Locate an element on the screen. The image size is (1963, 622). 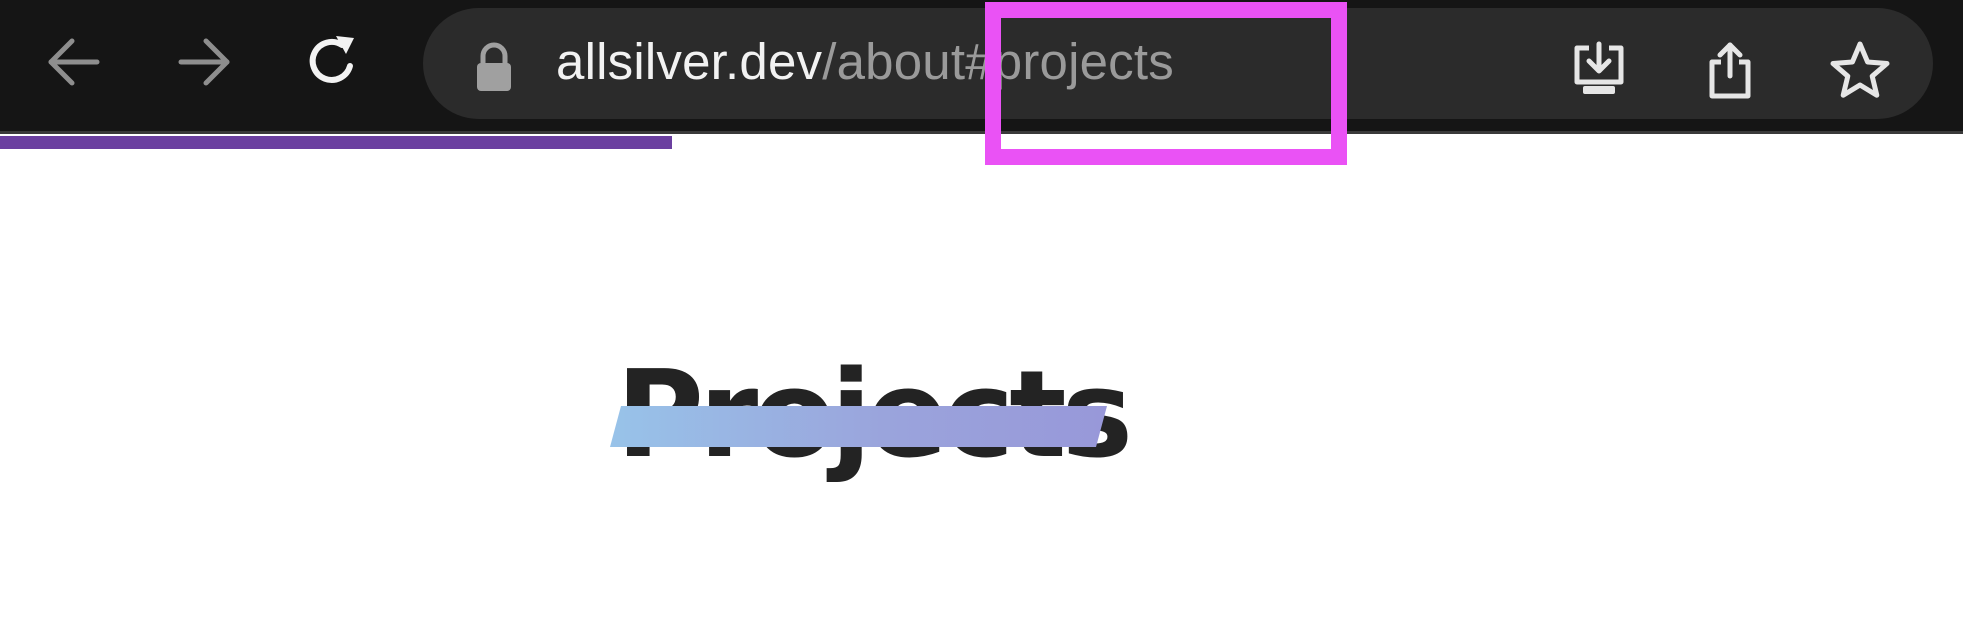
share-button is located at coordinates (1730, 70).